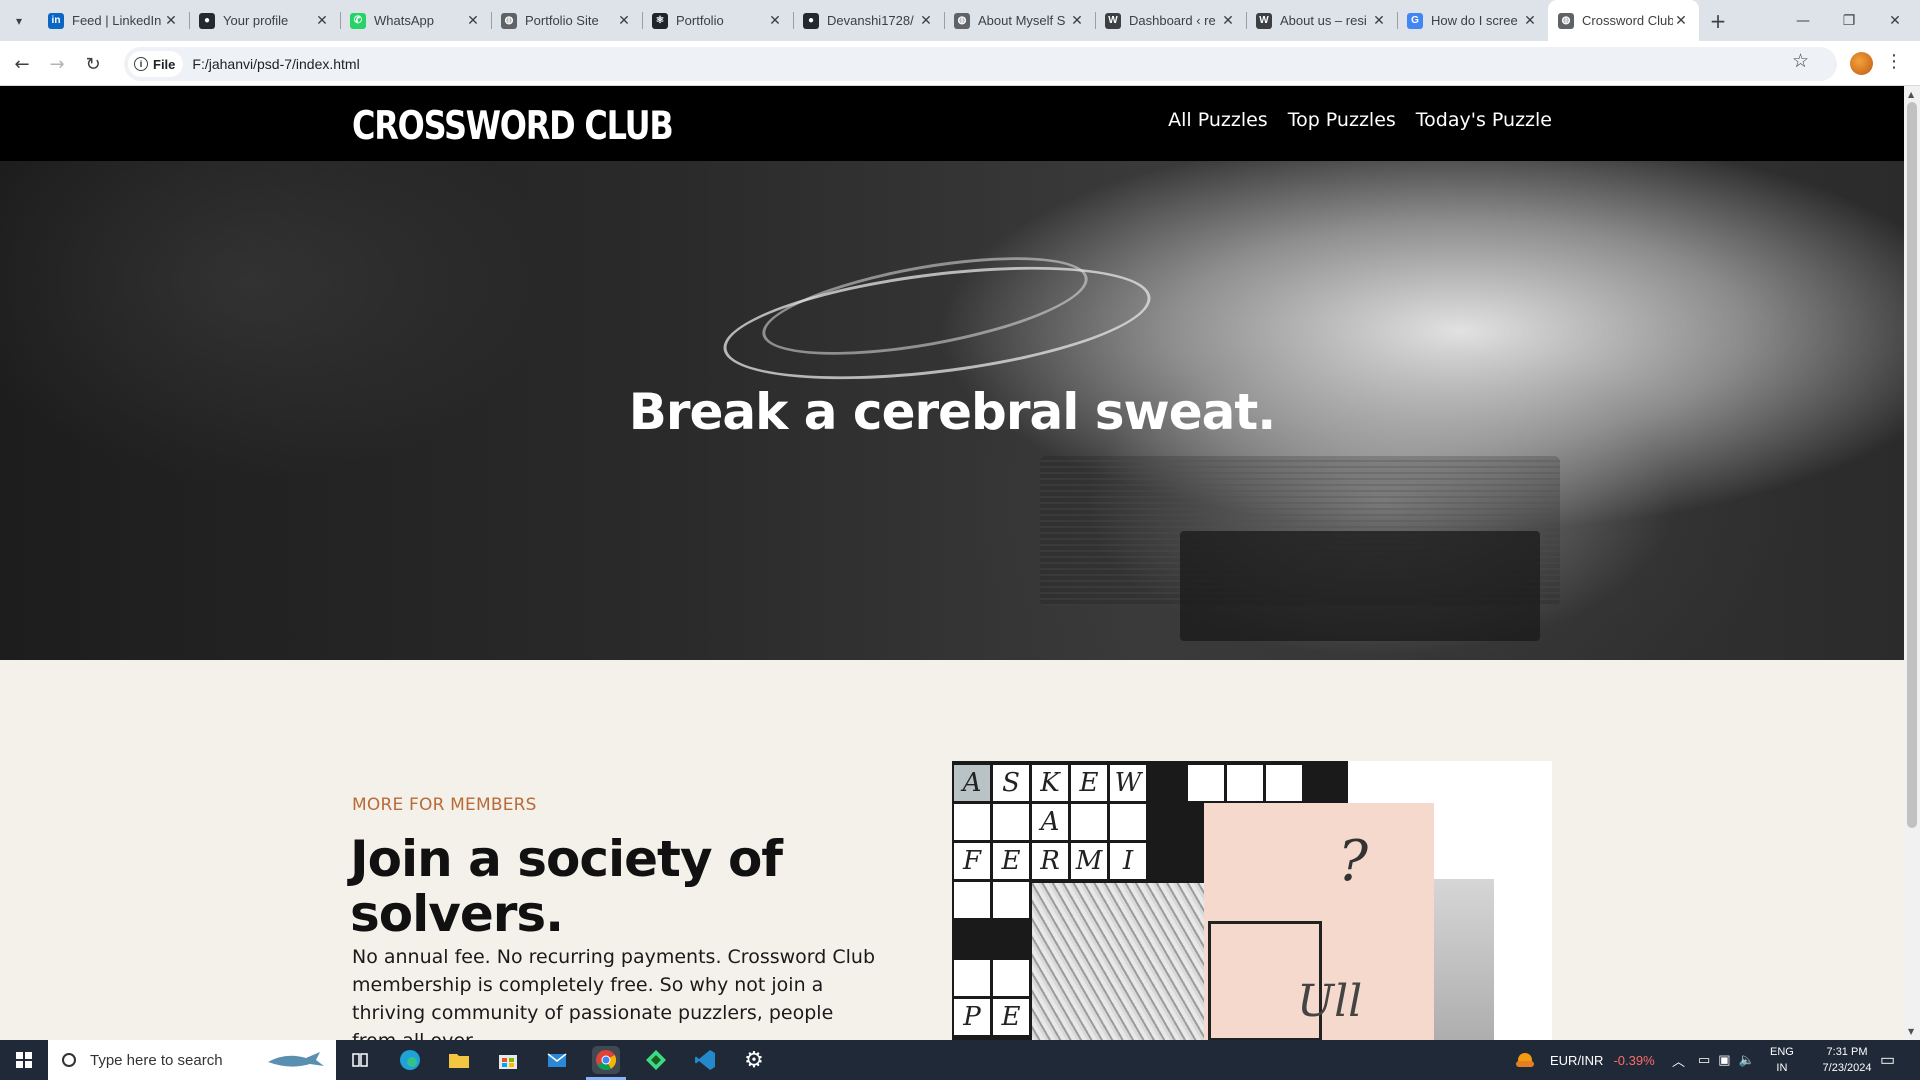 Image resolution: width=1920 pixels, height=1080 pixels. I want to click on language-code: ENG, so click(1782, 1052).